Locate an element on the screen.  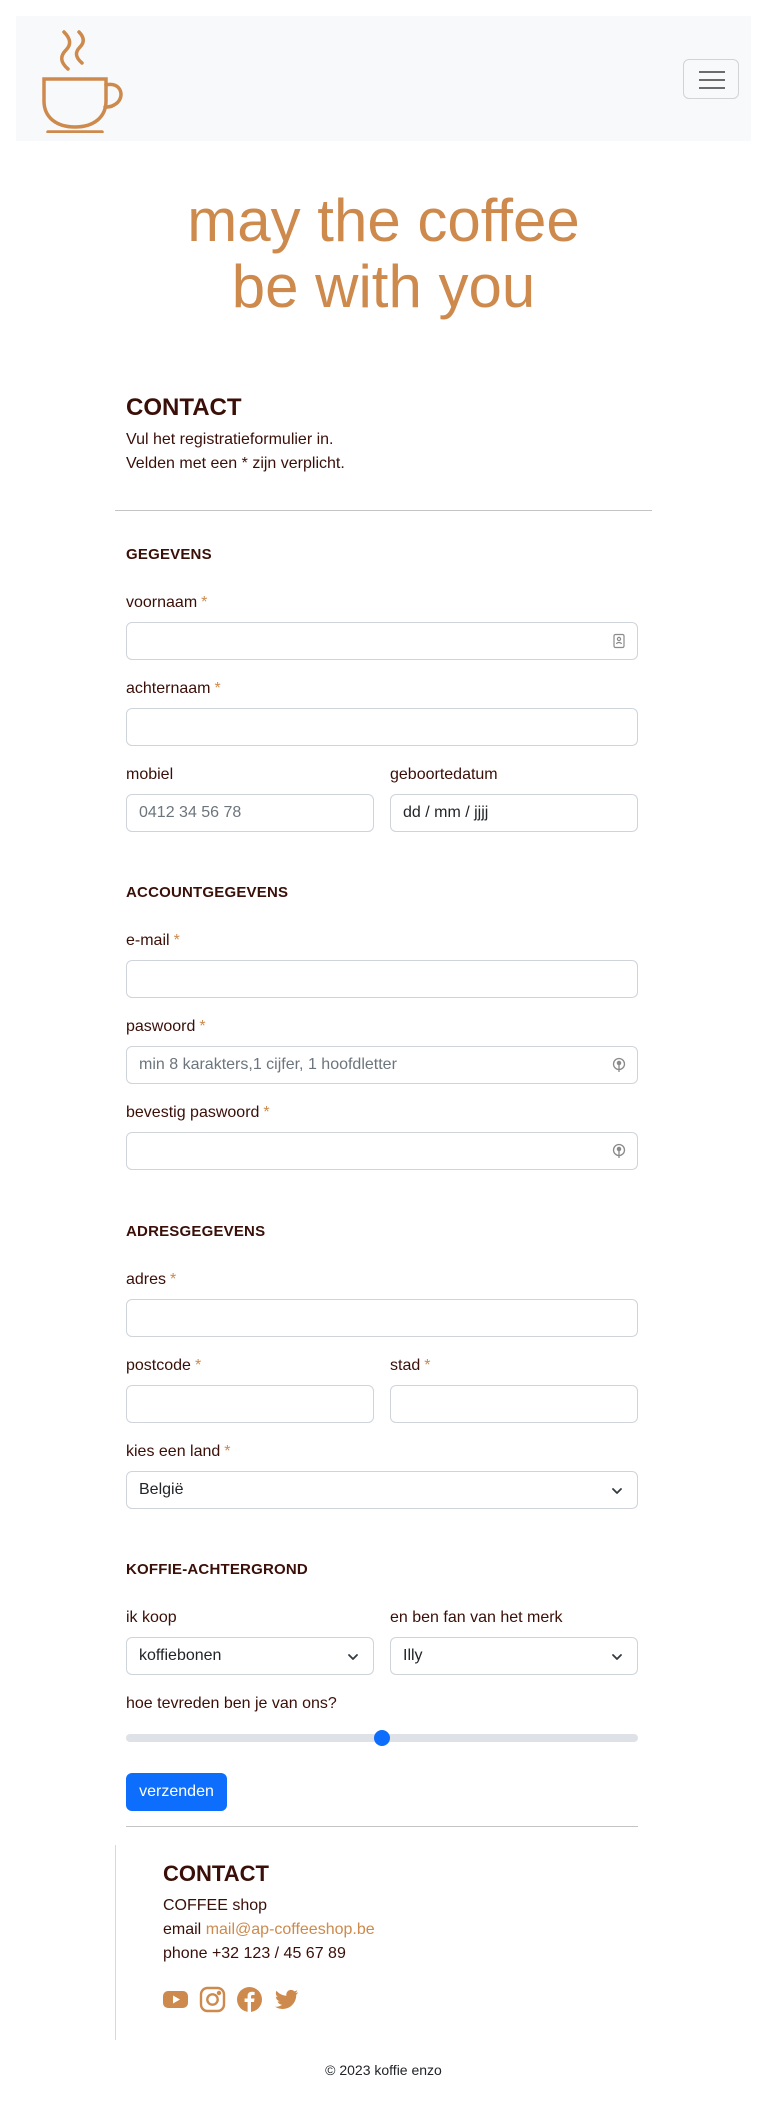
footer-contact-title: CONTACT is located at coordinates (216, 1873).